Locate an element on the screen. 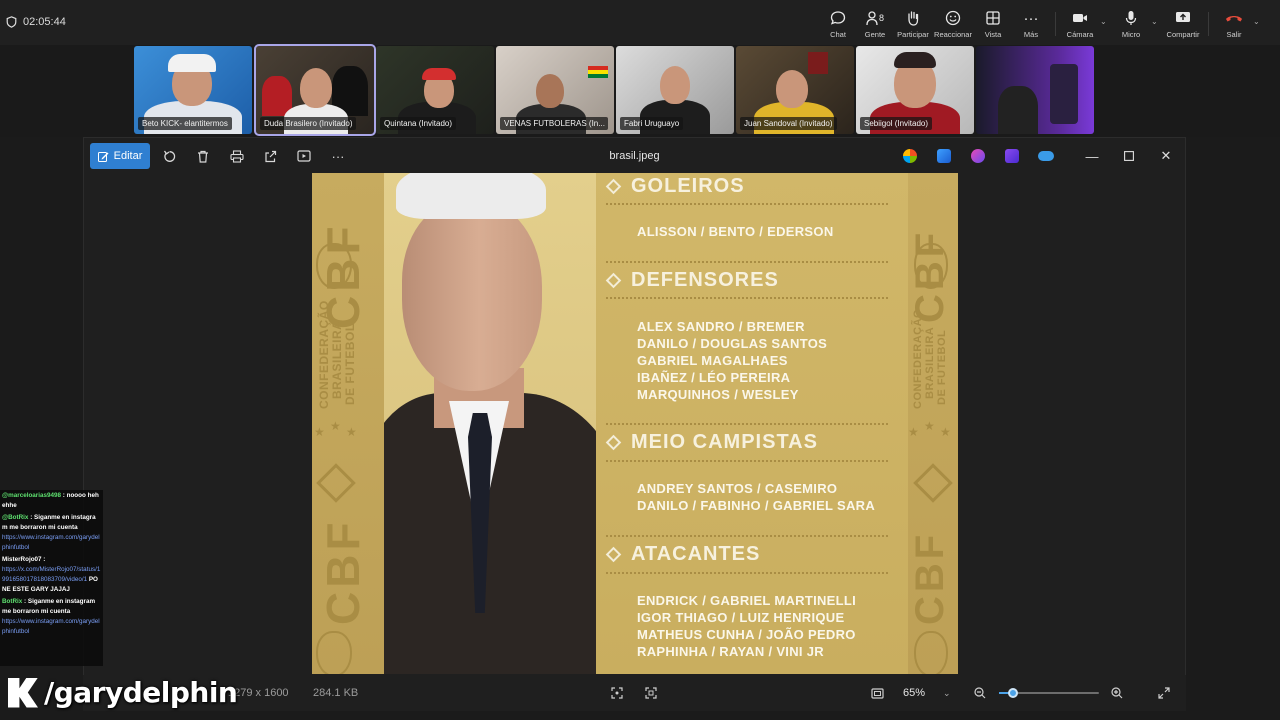  zoom-out-icon is located at coordinates (980, 693).